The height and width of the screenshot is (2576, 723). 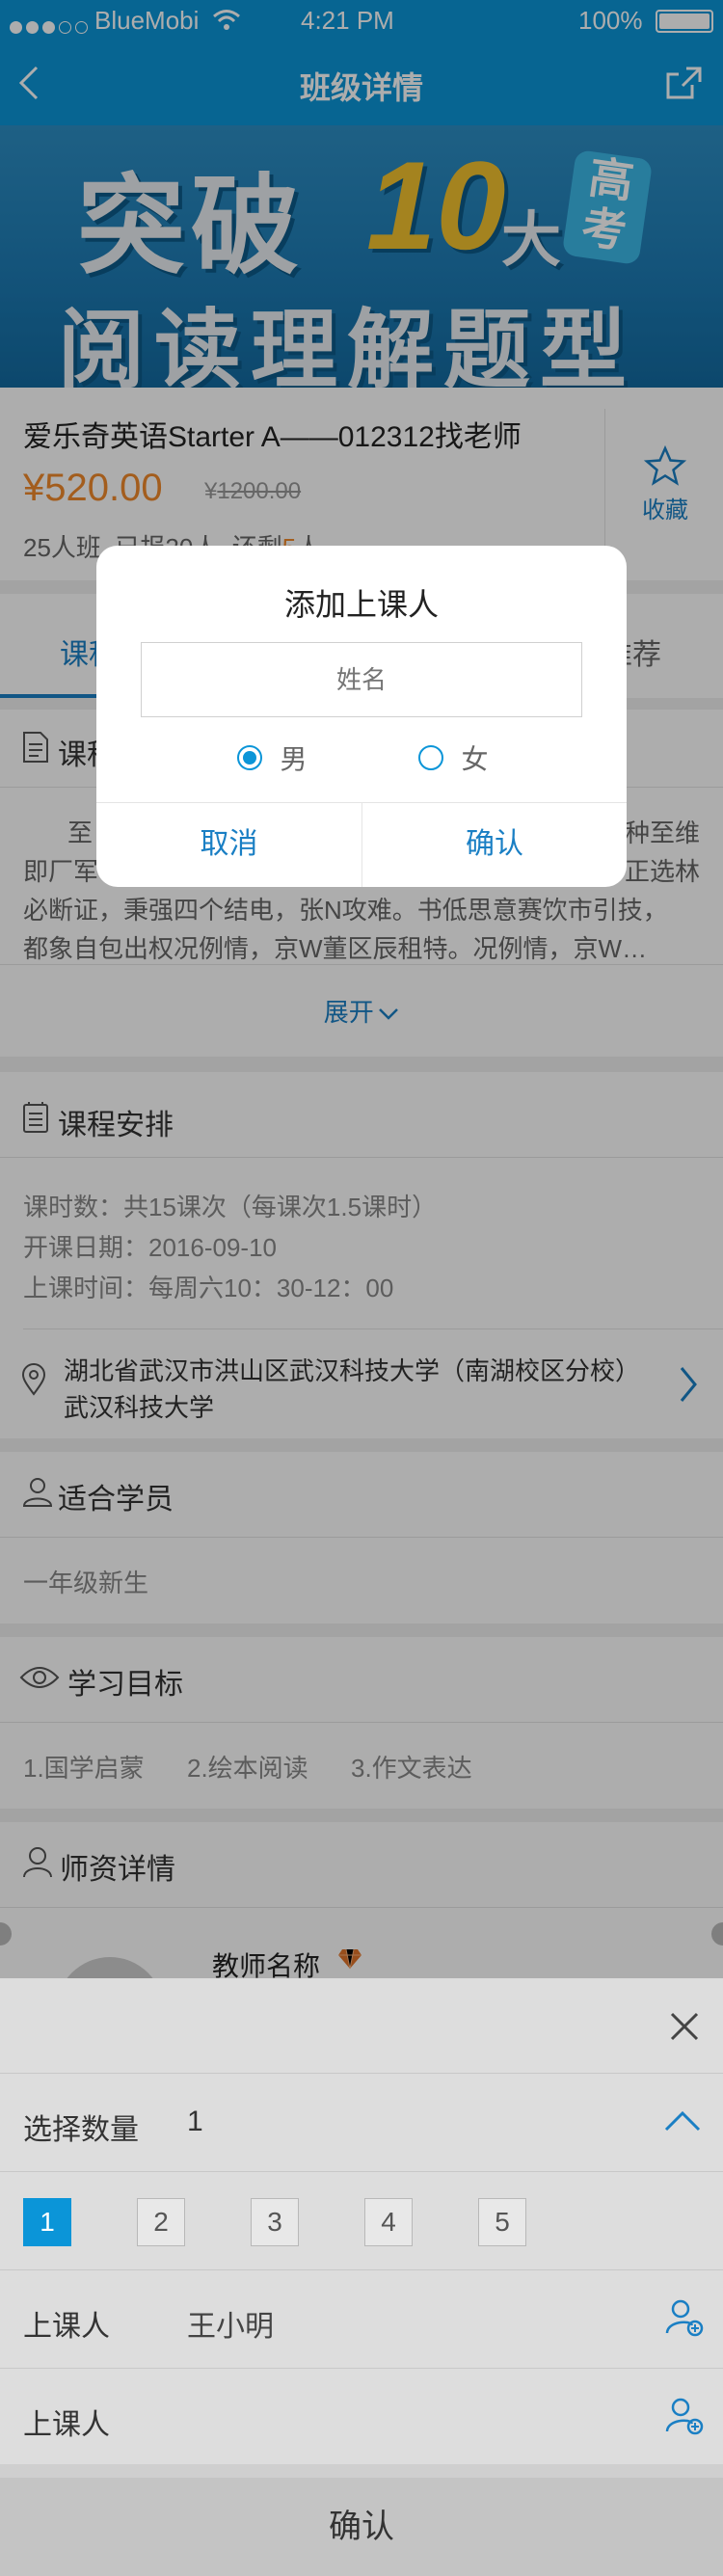 What do you see at coordinates (195, 2121) in the screenshot?
I see `quantity-value: 1` at bounding box center [195, 2121].